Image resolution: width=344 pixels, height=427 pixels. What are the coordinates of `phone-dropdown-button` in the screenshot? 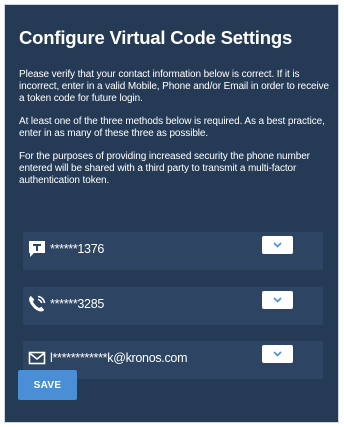 It's located at (277, 300).